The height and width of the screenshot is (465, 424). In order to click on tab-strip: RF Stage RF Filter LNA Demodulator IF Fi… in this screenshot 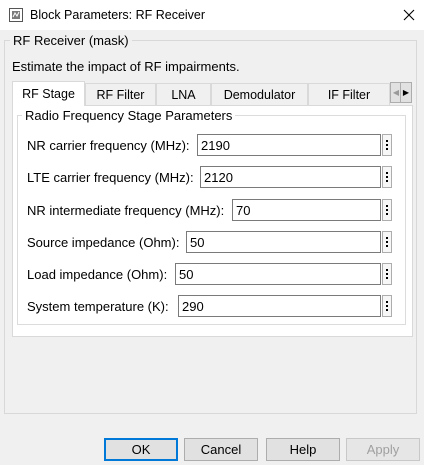, I will do `click(212, 93)`.